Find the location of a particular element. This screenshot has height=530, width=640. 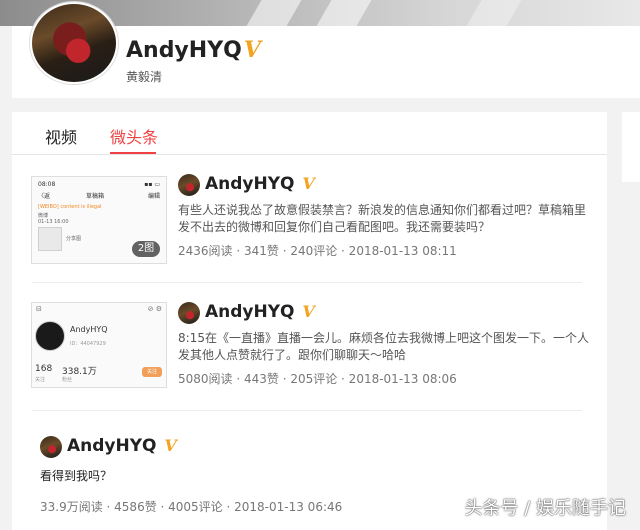

thumb-stat: 168 is located at coordinates (44, 369).